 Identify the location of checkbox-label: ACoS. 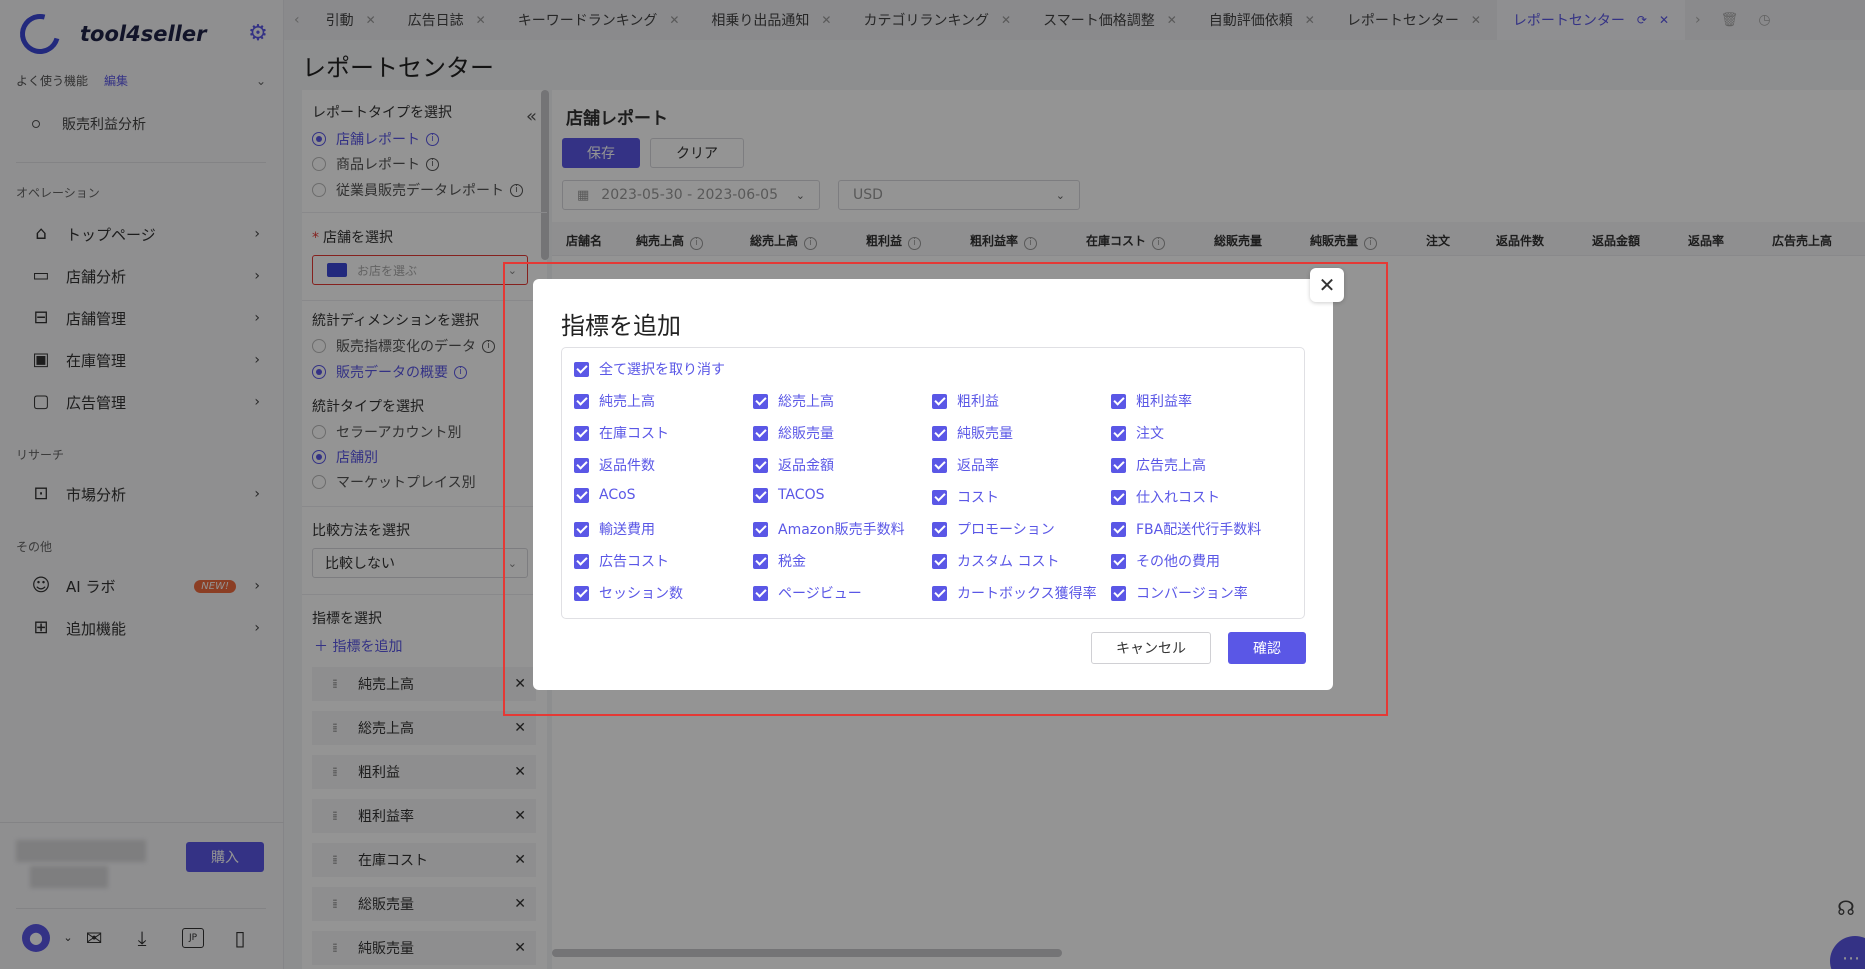
(617, 495).